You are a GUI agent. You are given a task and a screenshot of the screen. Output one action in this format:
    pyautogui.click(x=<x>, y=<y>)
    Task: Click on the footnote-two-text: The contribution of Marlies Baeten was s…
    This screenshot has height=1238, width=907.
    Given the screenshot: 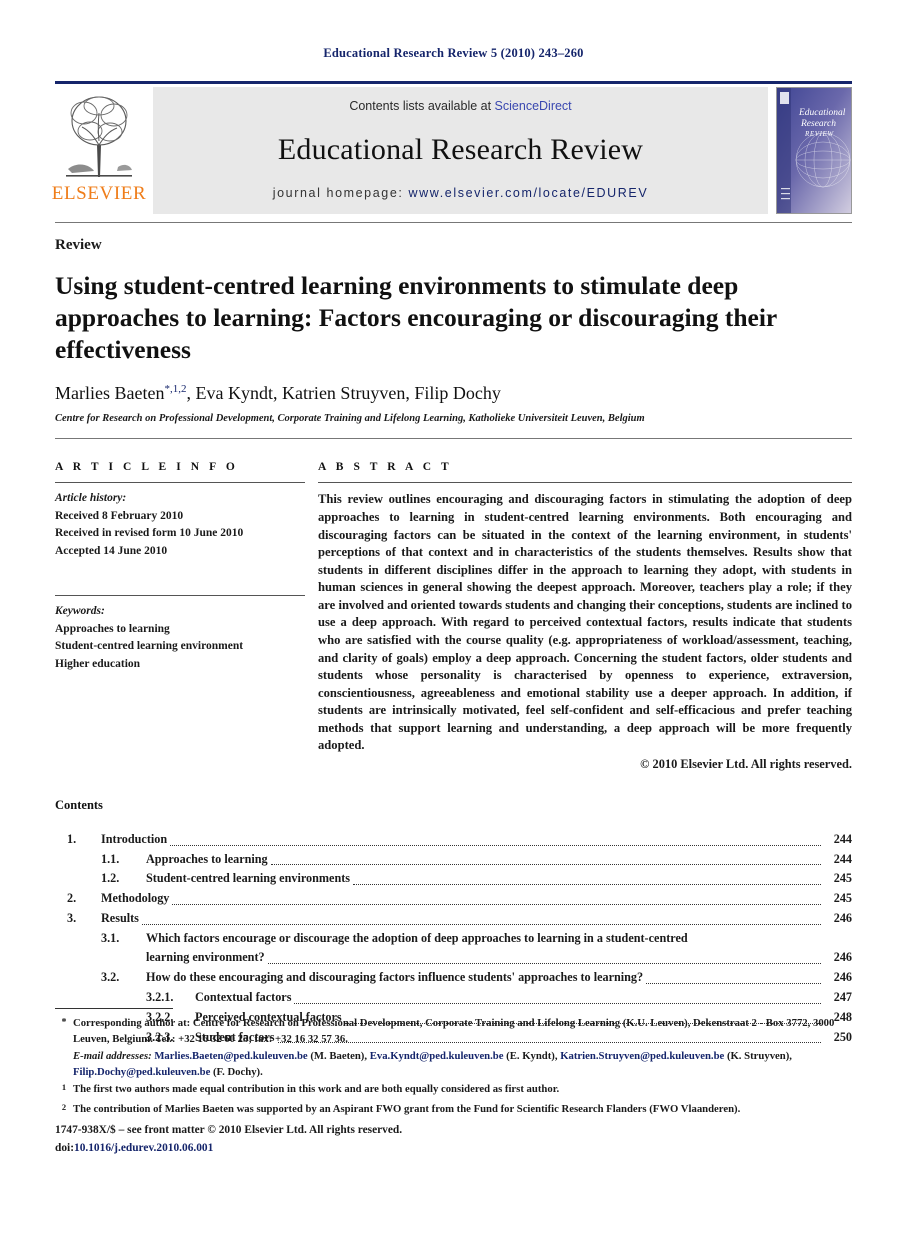 What is the action you would take?
    pyautogui.click(x=407, y=1108)
    